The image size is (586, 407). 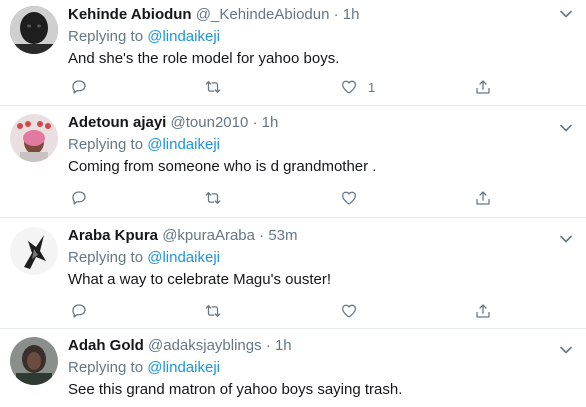 What do you see at coordinates (322, 346) in the screenshot?
I see `tweet-header: Adah Gold @adaksjayblings · 1h` at bounding box center [322, 346].